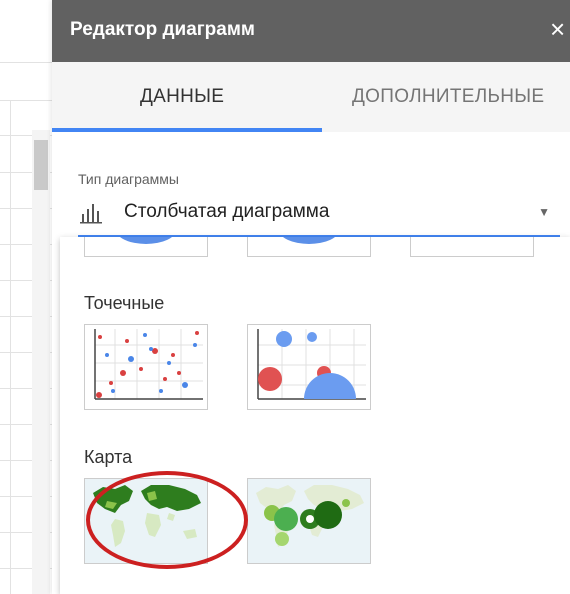  I want to click on editor-title: Редактор диаграмм, so click(162, 29).